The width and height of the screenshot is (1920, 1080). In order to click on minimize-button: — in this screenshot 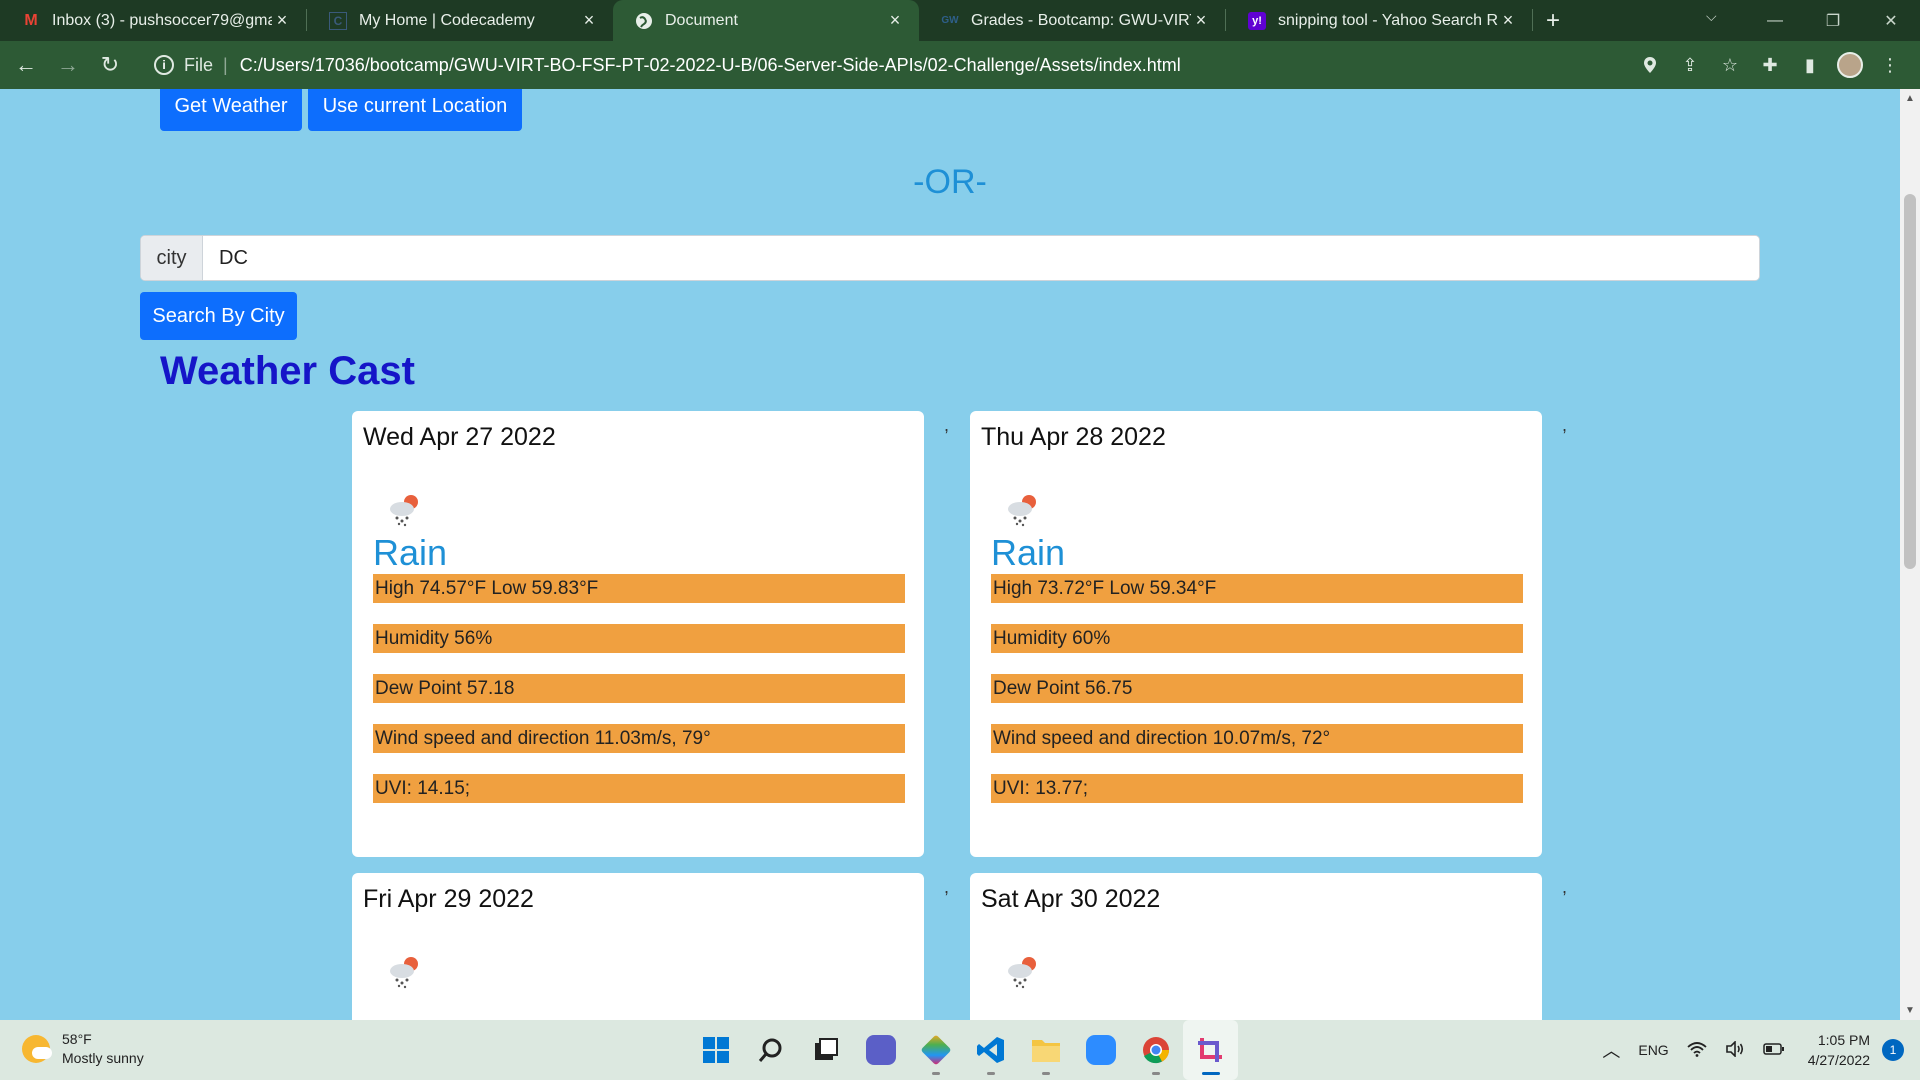, I will do `click(1775, 20)`.